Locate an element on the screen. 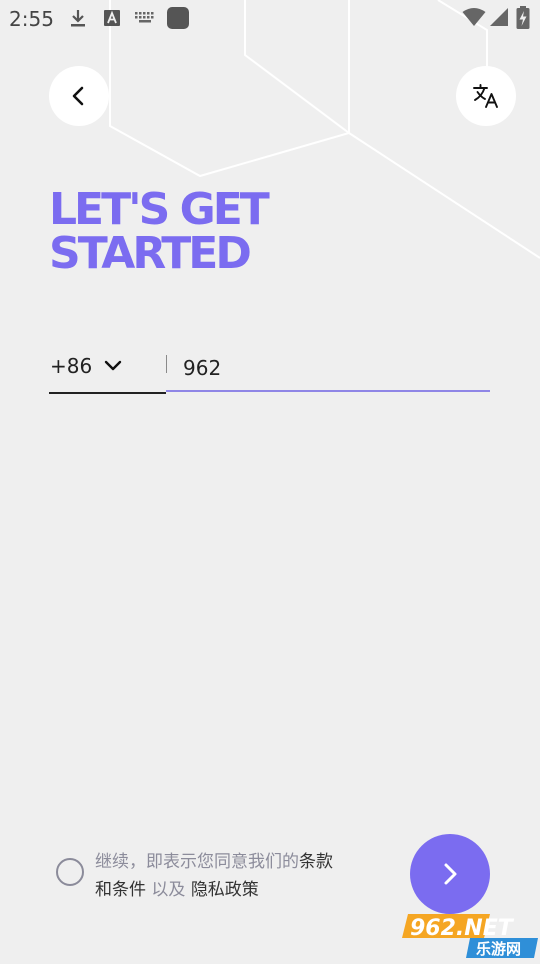 The image size is (540, 964). country-code-selector: +86 is located at coordinates (107, 367).